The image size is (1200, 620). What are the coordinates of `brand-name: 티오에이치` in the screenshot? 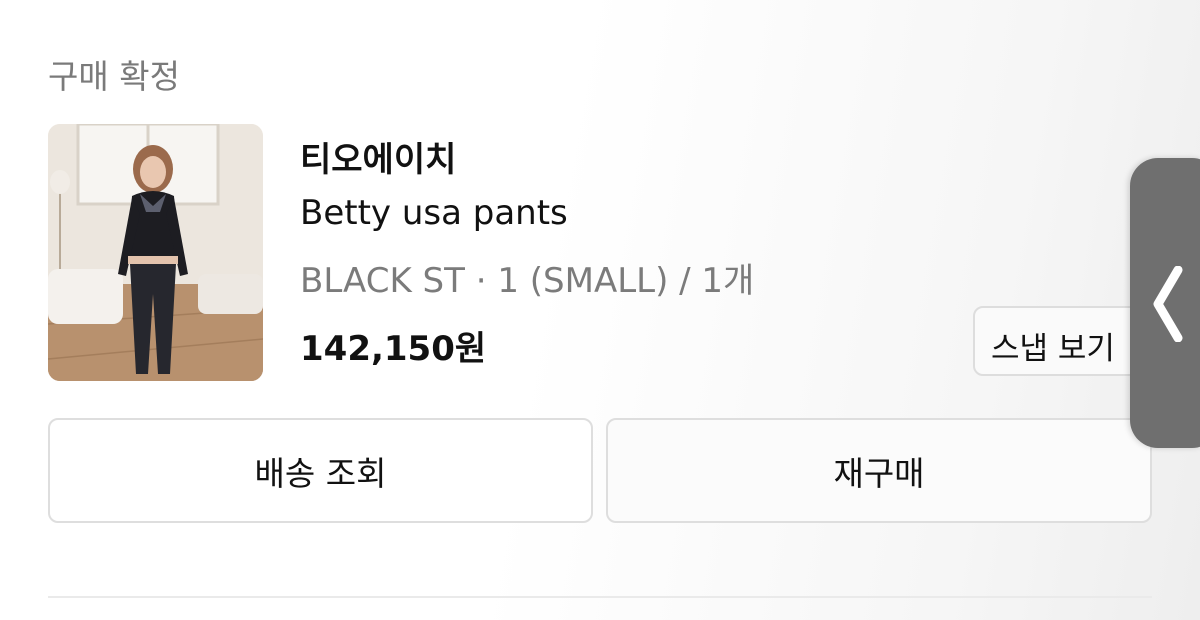 It's located at (378, 156).